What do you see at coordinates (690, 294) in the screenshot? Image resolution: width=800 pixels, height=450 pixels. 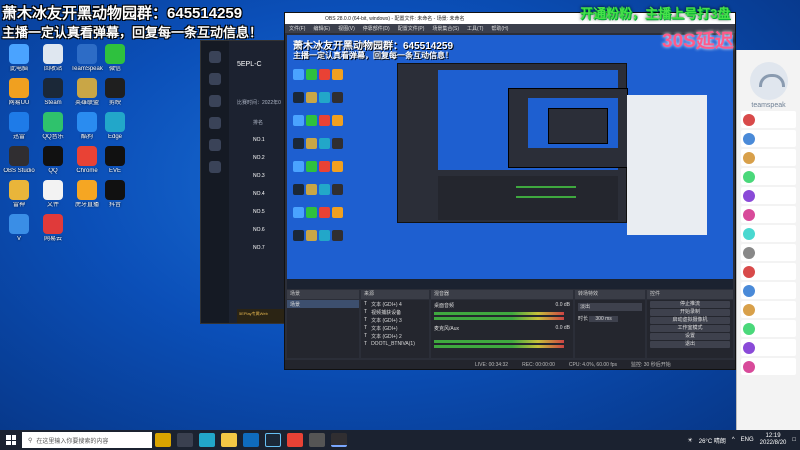 I see `controls-dock-header: 控件` at bounding box center [690, 294].